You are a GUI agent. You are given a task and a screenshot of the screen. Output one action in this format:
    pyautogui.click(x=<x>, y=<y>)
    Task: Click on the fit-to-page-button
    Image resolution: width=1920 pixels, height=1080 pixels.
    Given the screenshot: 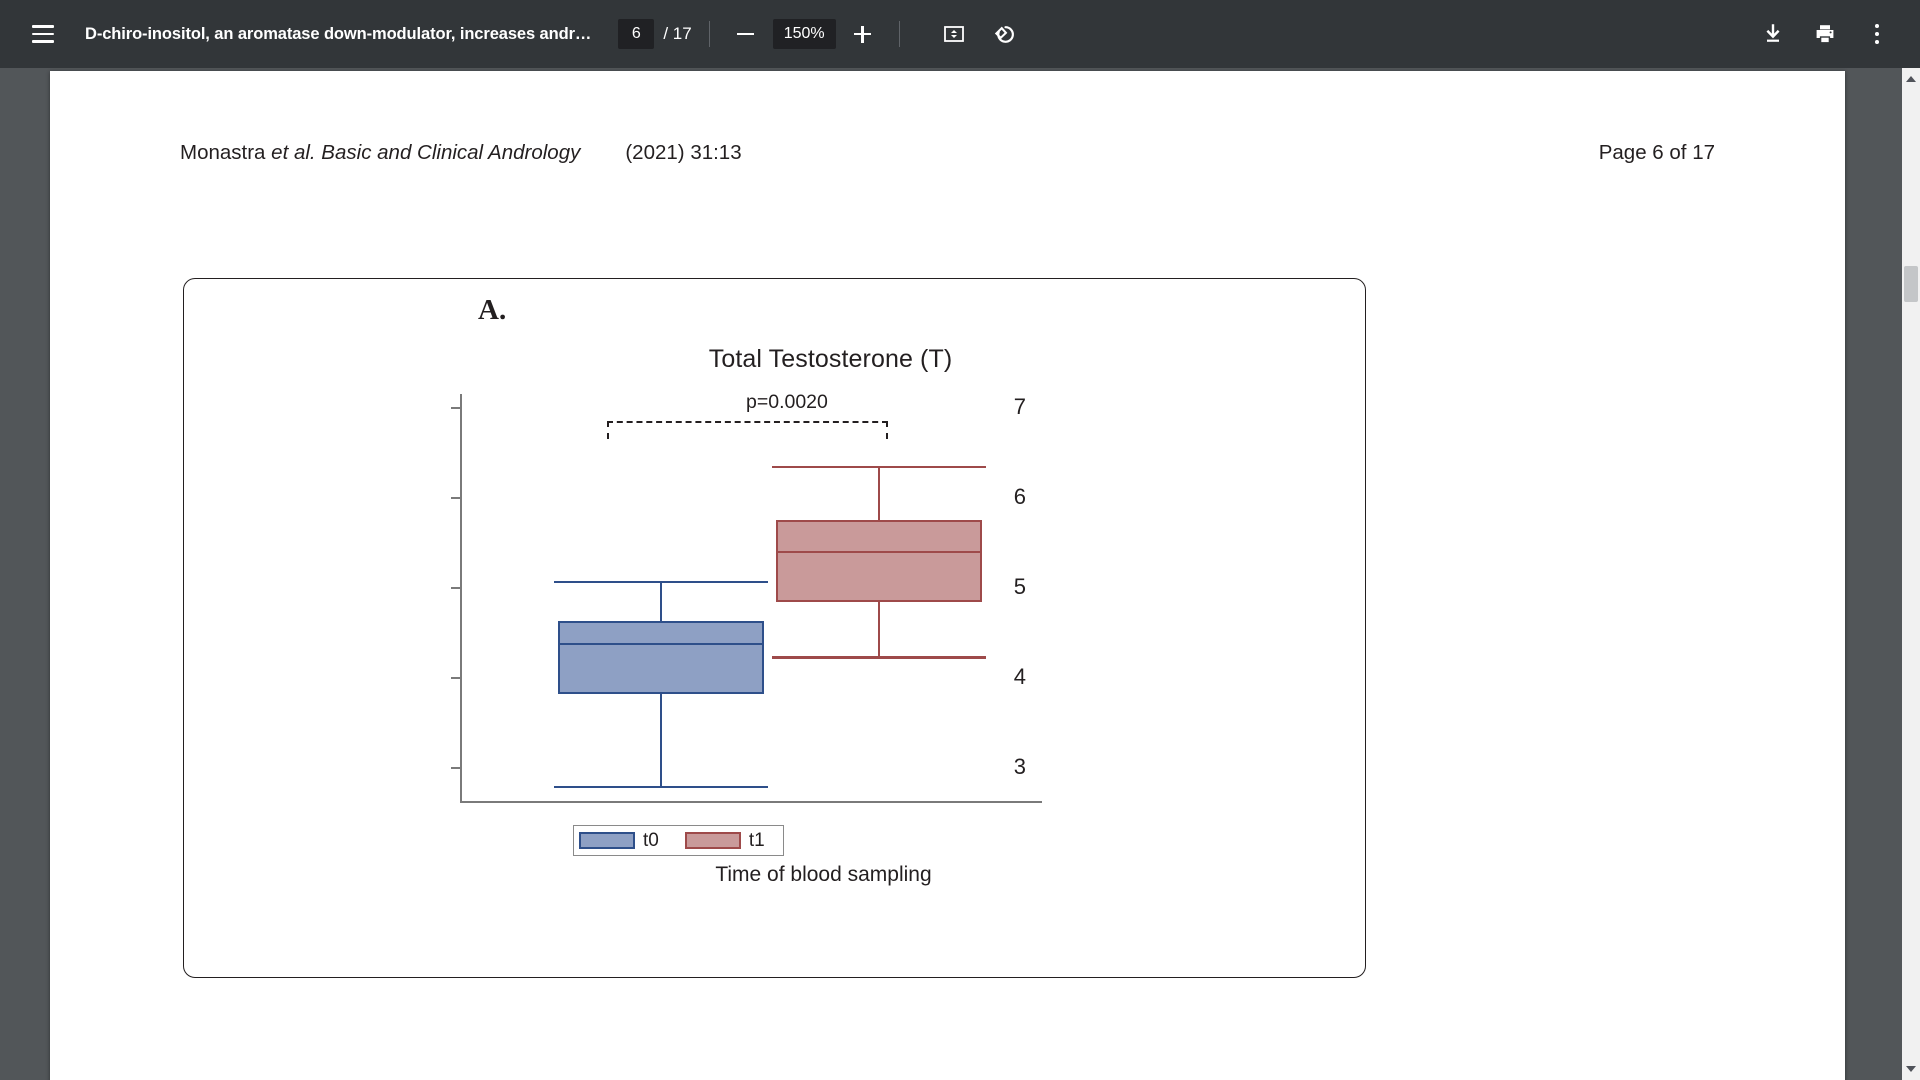 What is the action you would take?
    pyautogui.click(x=954, y=34)
    